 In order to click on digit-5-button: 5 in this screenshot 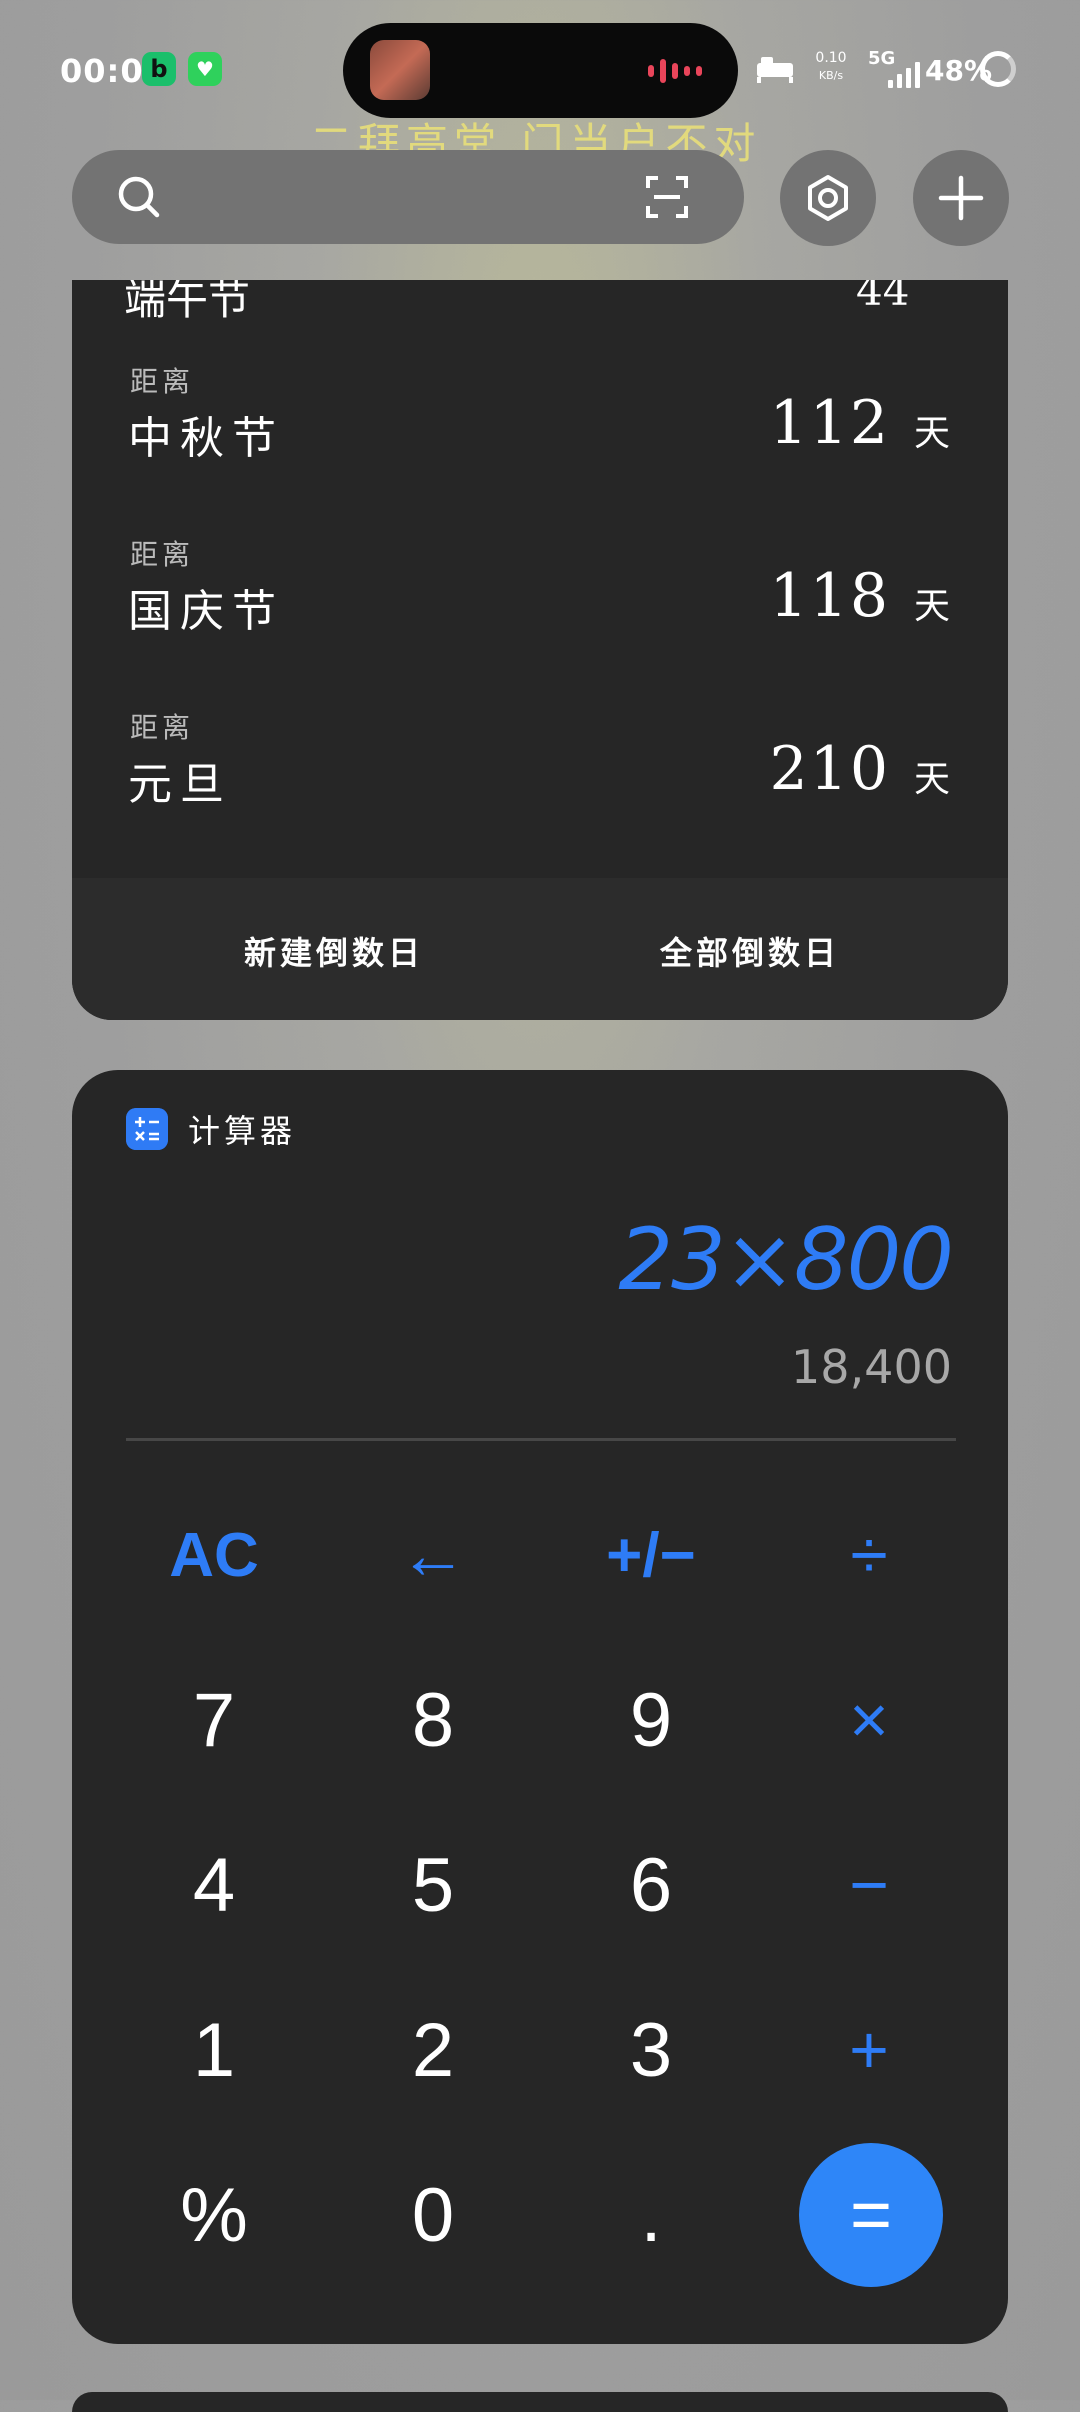, I will do `click(433, 1885)`.